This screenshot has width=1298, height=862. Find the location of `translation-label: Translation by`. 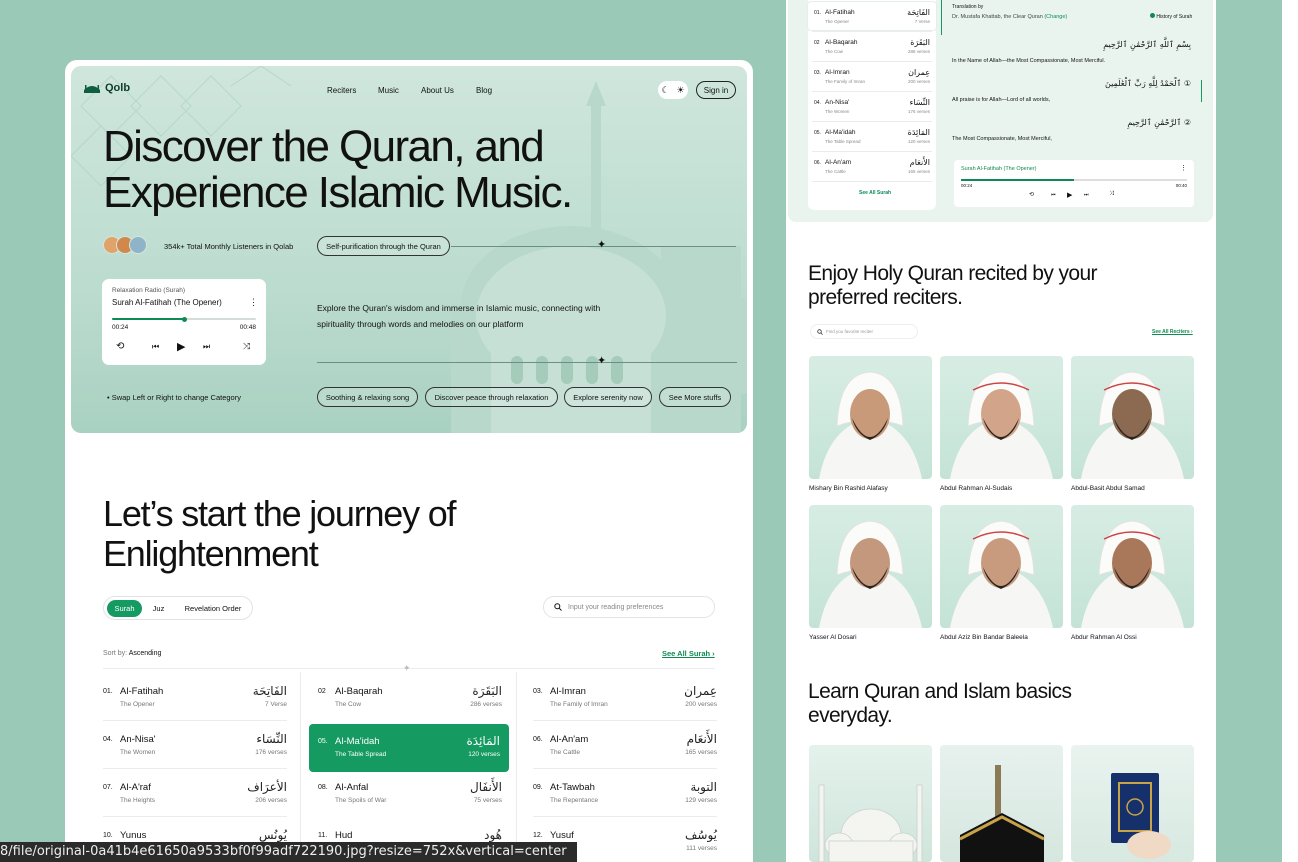

translation-label: Translation by is located at coordinates (968, 7).